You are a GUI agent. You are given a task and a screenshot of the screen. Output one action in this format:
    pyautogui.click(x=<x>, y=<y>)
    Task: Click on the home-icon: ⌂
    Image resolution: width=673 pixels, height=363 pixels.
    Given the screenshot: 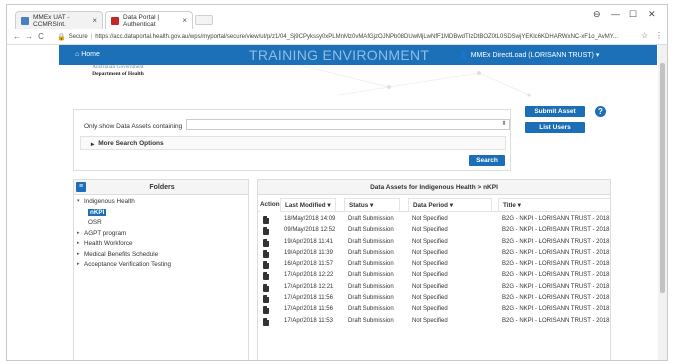 What is the action you would take?
    pyautogui.click(x=77, y=54)
    